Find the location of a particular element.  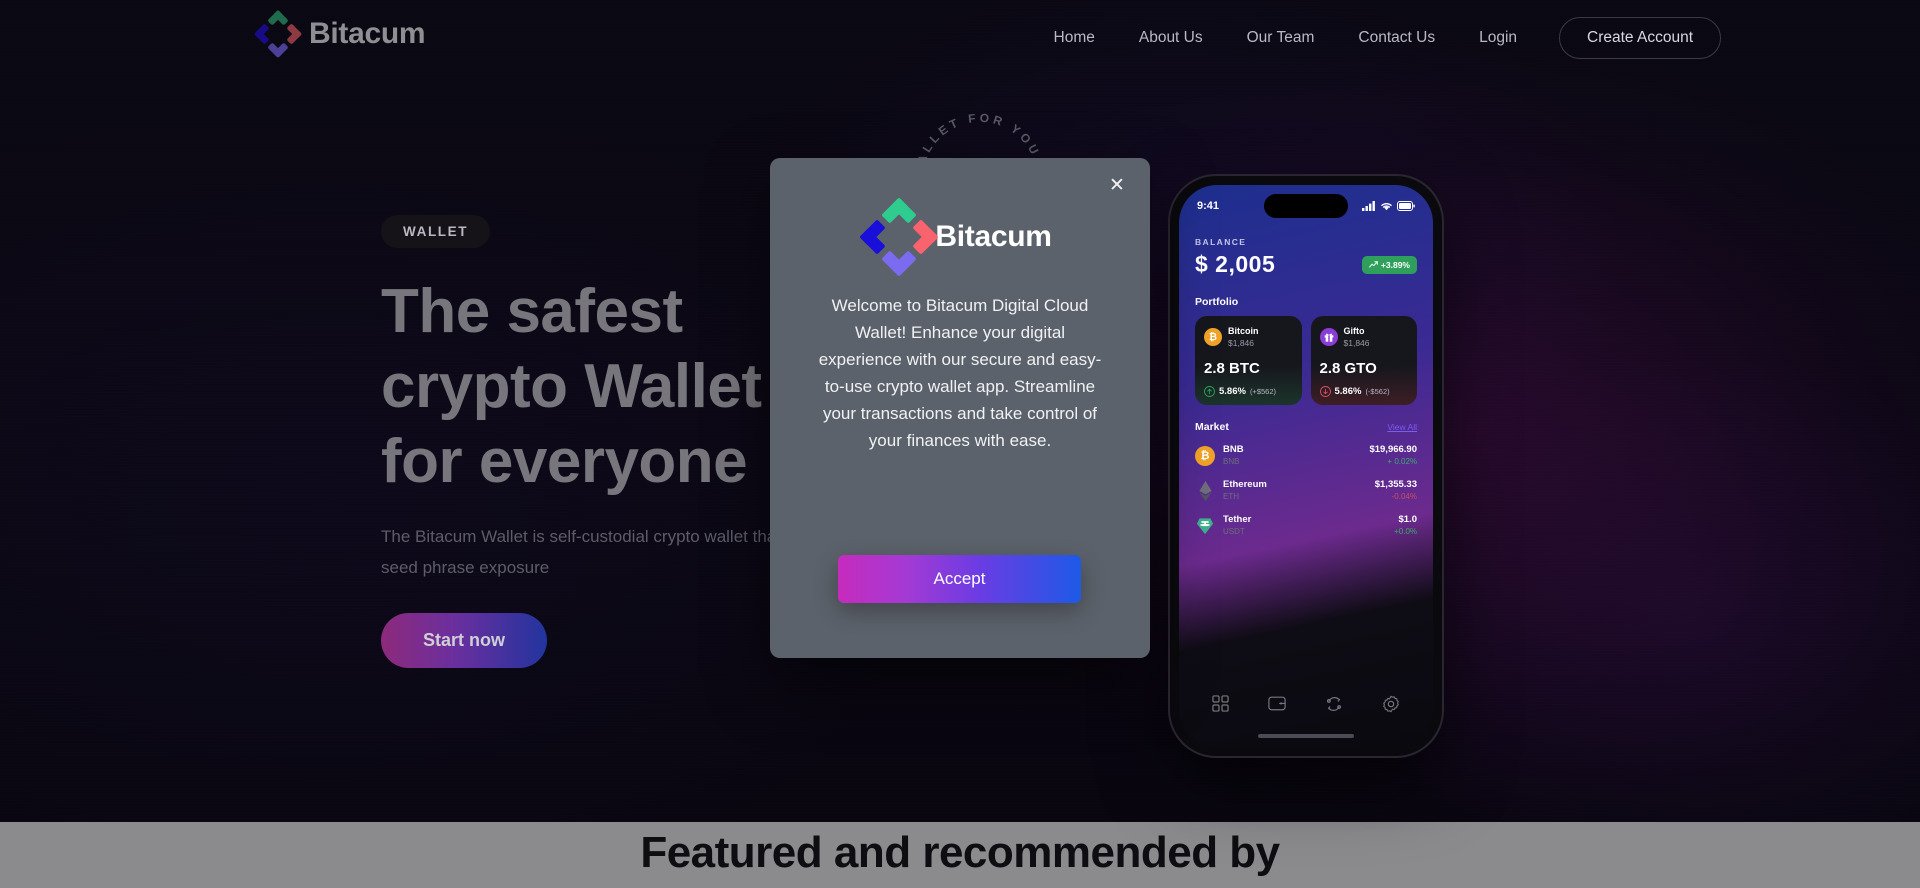

accept-button: Accept is located at coordinates (959, 579).